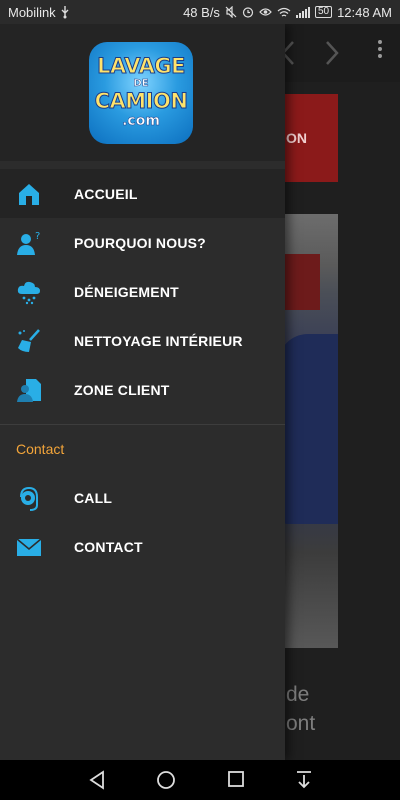  I want to click on menu-label: CONTACT, so click(108, 546).